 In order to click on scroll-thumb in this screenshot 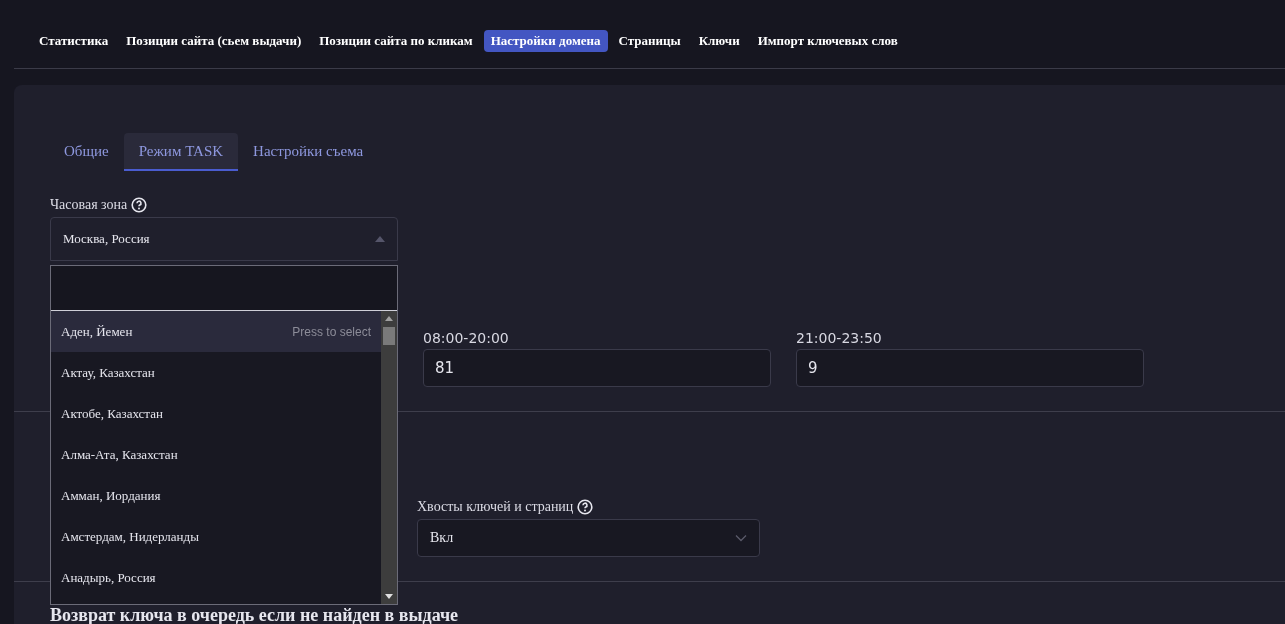, I will do `click(389, 336)`.